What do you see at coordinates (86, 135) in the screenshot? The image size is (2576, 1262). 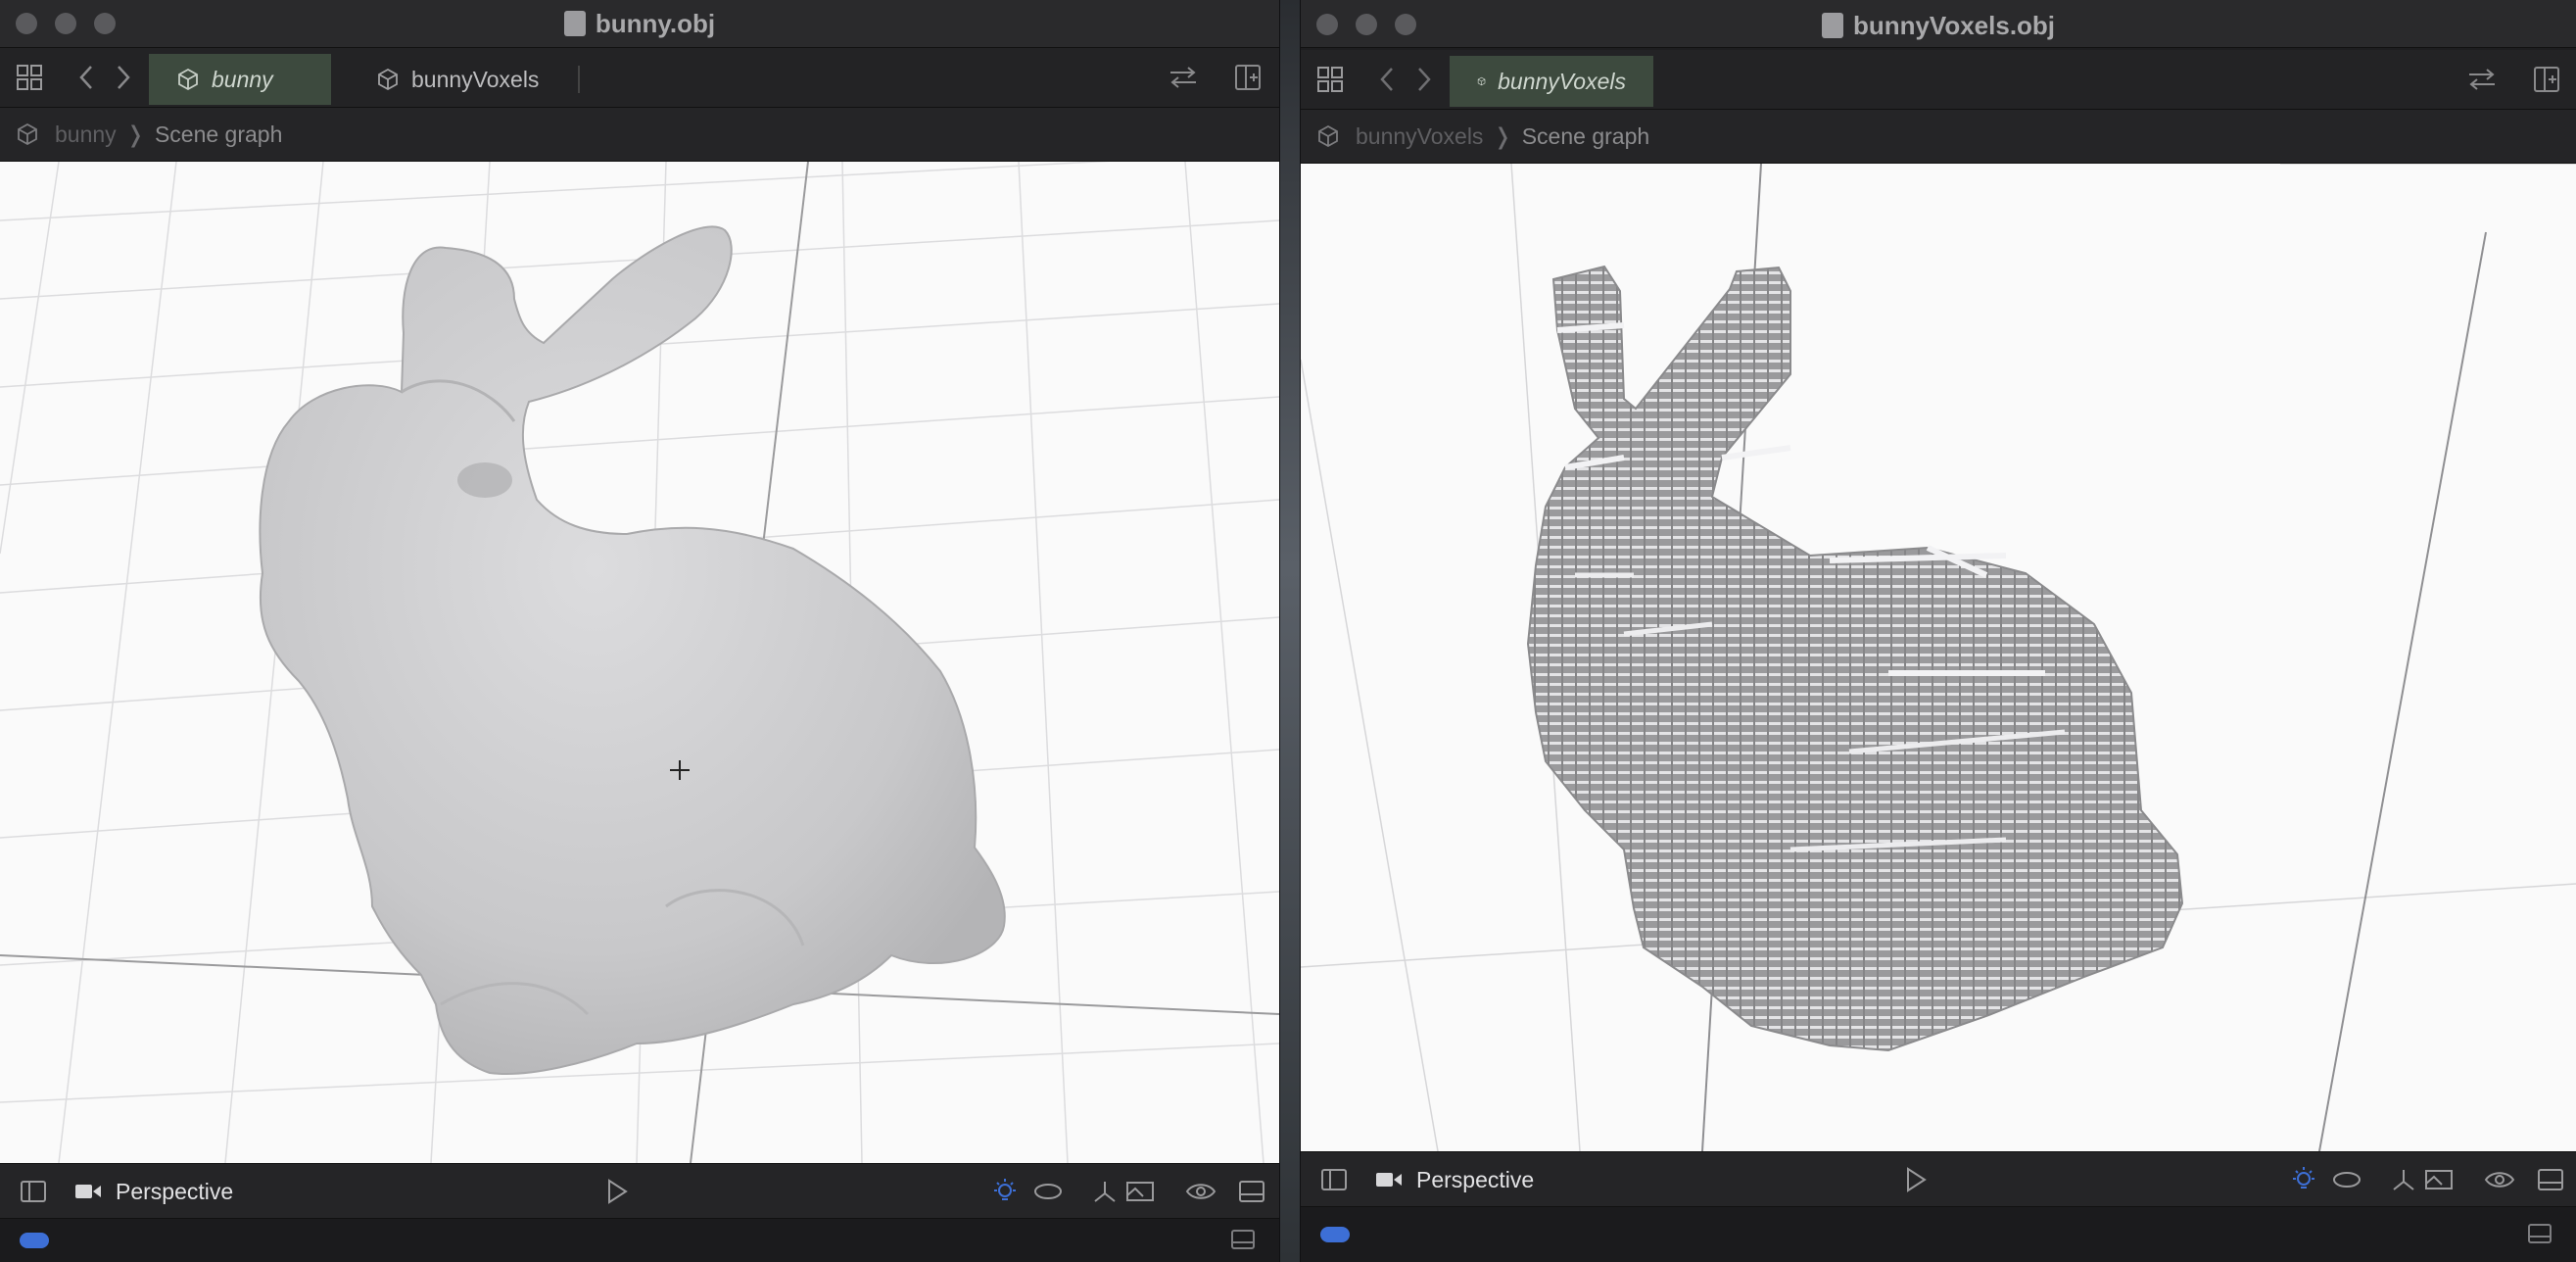 I see `breadcrumb-root: bunny` at bounding box center [86, 135].